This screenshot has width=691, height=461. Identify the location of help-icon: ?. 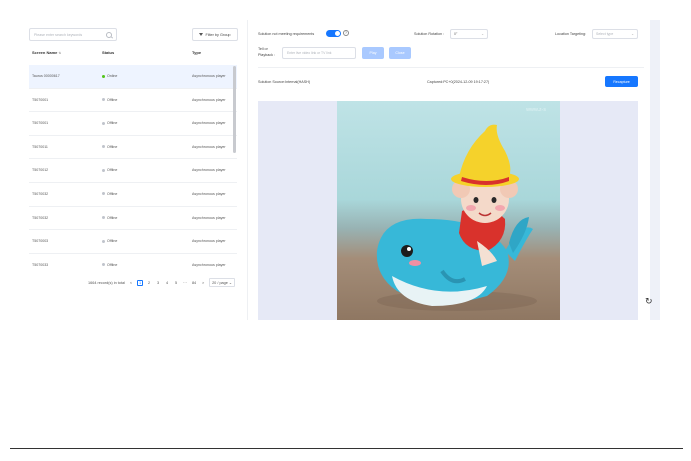
(346, 33).